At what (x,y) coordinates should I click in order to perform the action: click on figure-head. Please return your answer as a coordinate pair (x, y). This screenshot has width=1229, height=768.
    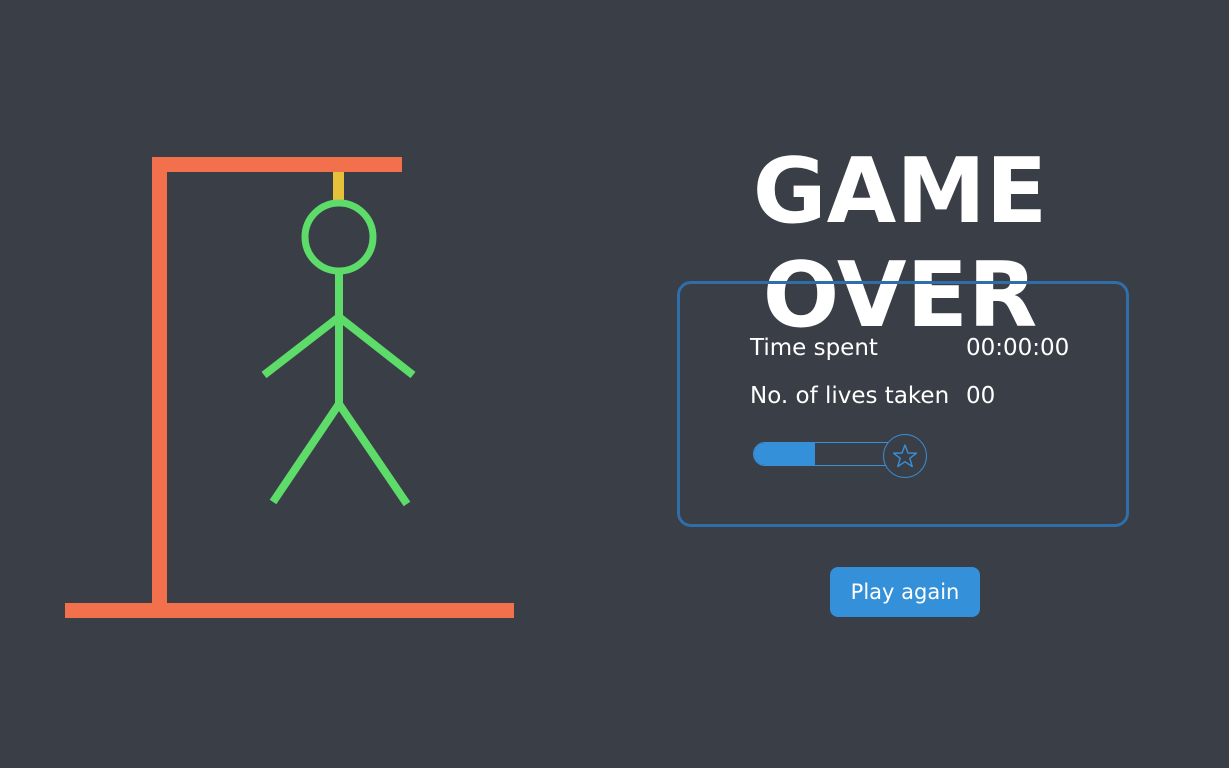
    Looking at the image, I should click on (339, 237).